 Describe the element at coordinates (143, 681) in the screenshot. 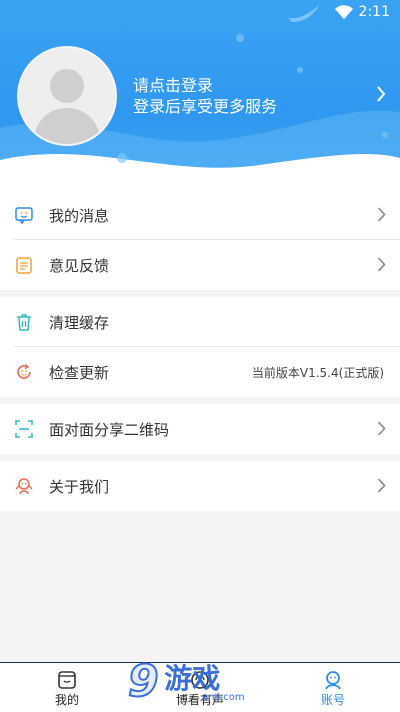

I see `watermark-logo-mark: 9` at that location.